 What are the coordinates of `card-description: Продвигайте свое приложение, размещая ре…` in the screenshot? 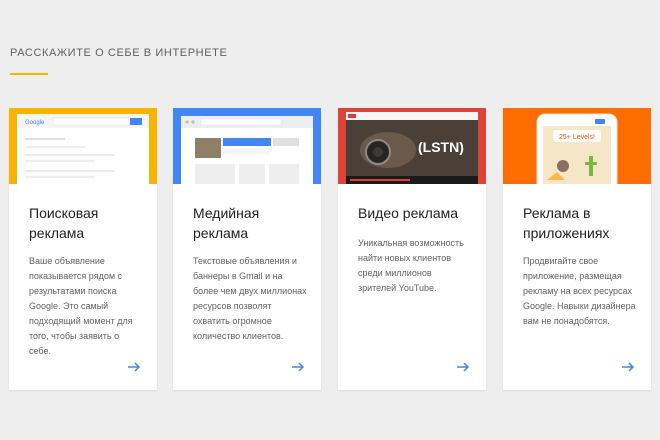 It's located at (579, 291).